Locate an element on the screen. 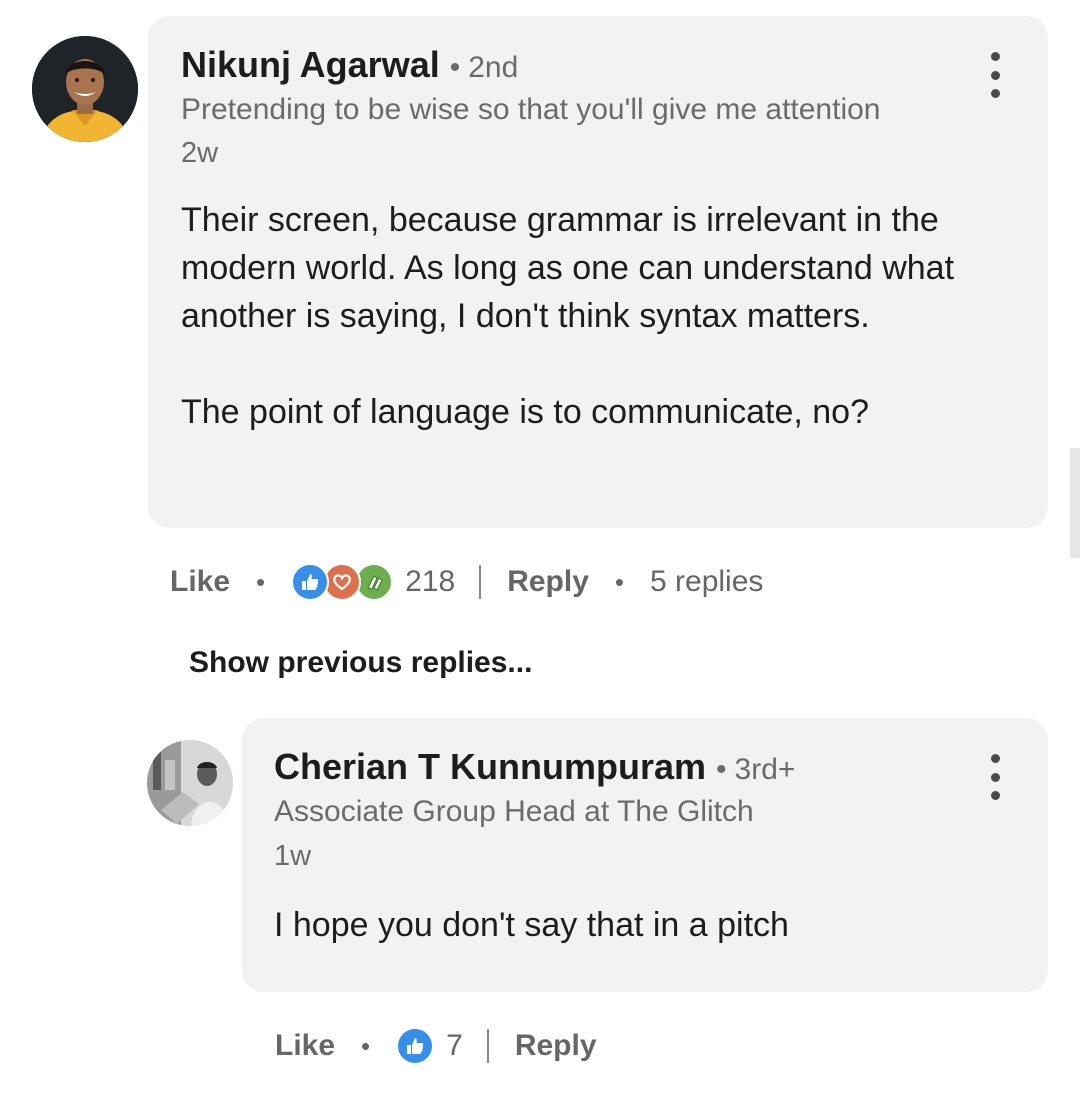 This screenshot has width=1080, height=1098. reply-author-name: Cherian T Kunnumpuram is located at coordinates (490, 766).